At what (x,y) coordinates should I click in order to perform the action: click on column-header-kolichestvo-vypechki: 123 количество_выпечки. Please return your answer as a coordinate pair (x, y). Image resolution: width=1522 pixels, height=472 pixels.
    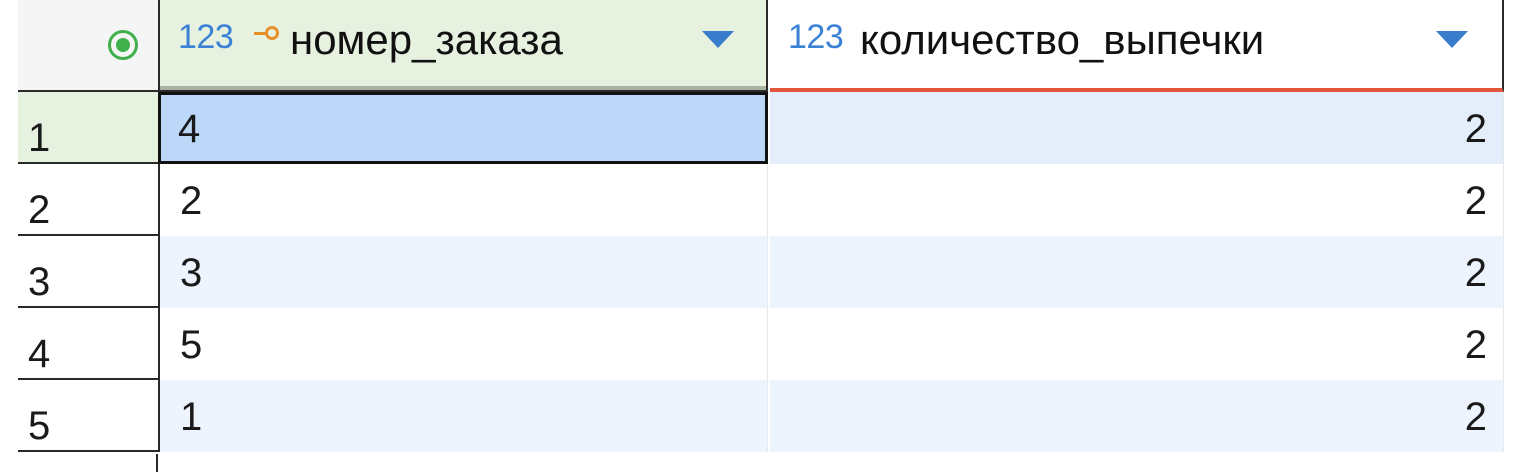
    Looking at the image, I should click on (1137, 46).